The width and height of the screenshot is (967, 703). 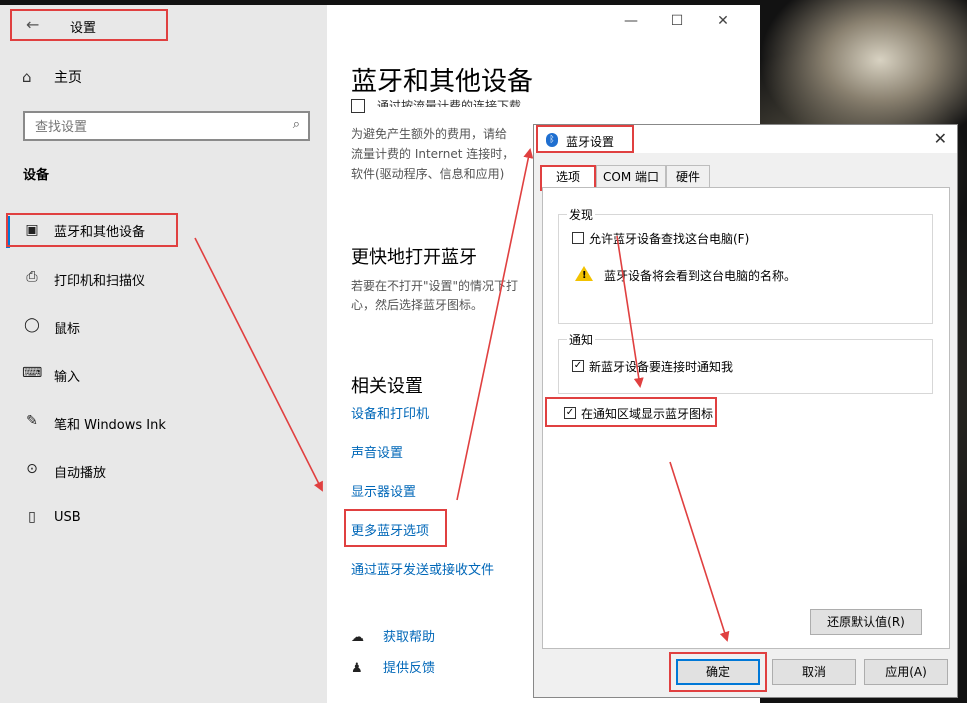 I want to click on sidebar-item-pen: ✎ 笔和 Windows Ink, so click(x=163, y=423).